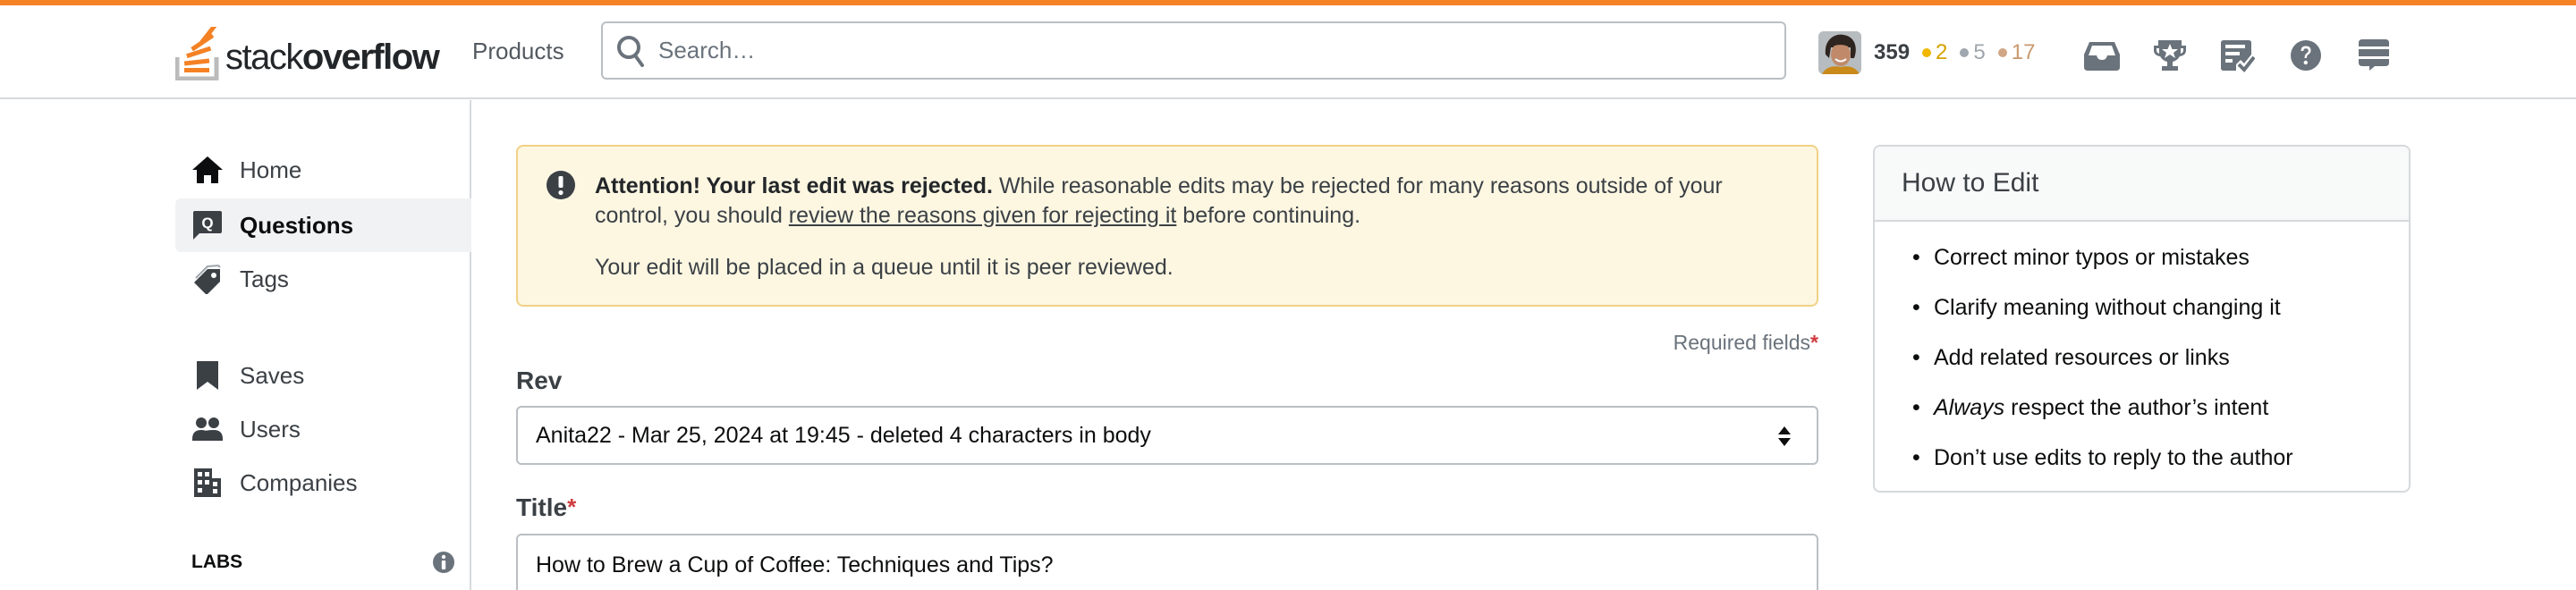  I want to click on list-item: Don’t use edits to reply to the author, so click(2160, 467).